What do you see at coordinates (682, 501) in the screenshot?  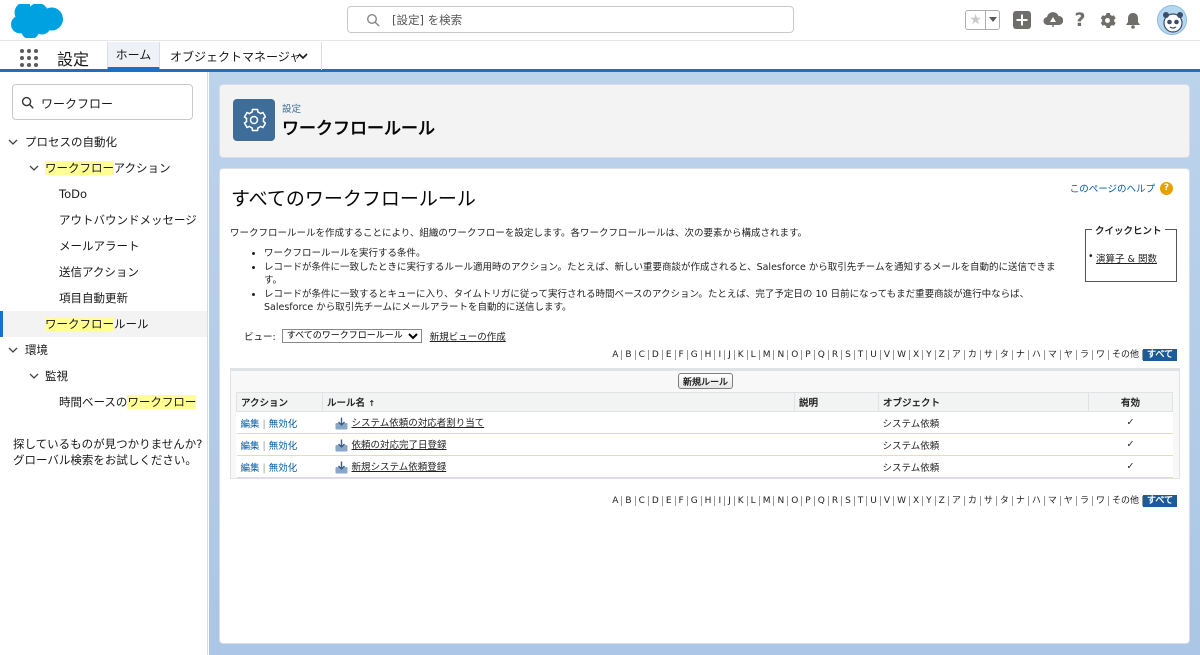 I see `alphabet-filter-item: F` at bounding box center [682, 501].